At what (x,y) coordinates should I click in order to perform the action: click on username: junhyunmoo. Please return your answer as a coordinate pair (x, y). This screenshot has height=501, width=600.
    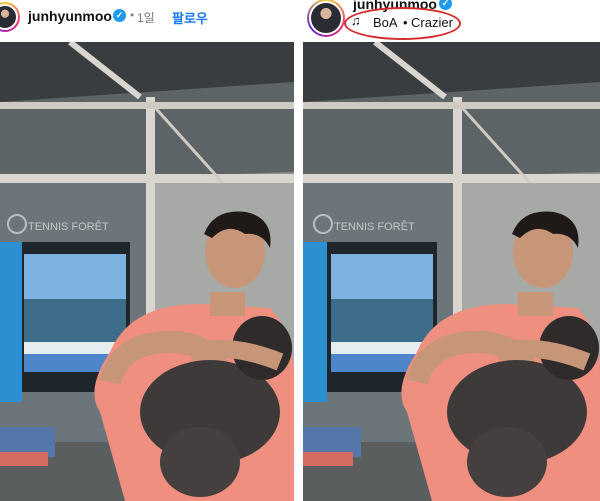
    Looking at the image, I should click on (70, 16).